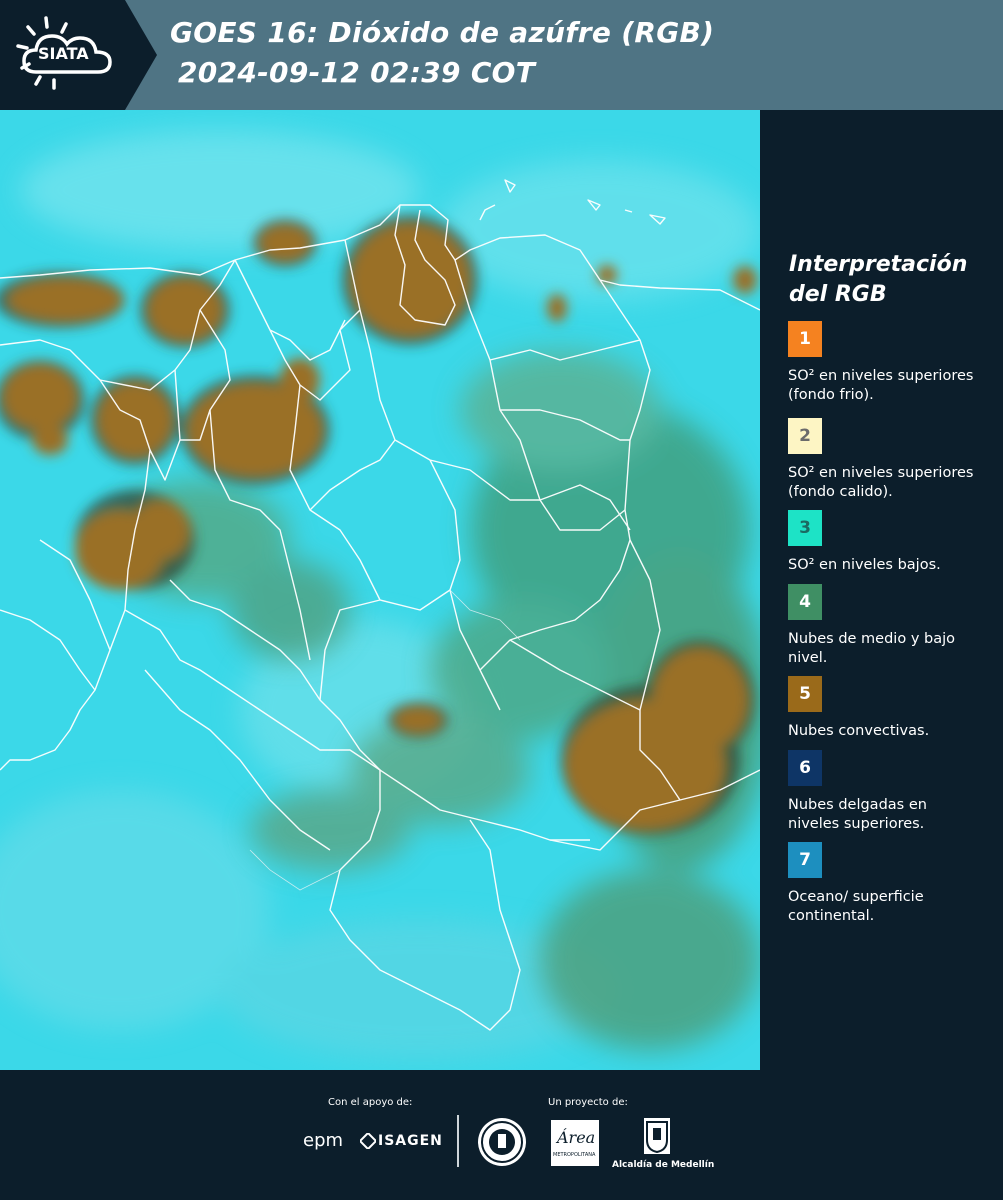 The image size is (1003, 1200). I want to click on legend-swatch-3: 3, so click(805, 528).